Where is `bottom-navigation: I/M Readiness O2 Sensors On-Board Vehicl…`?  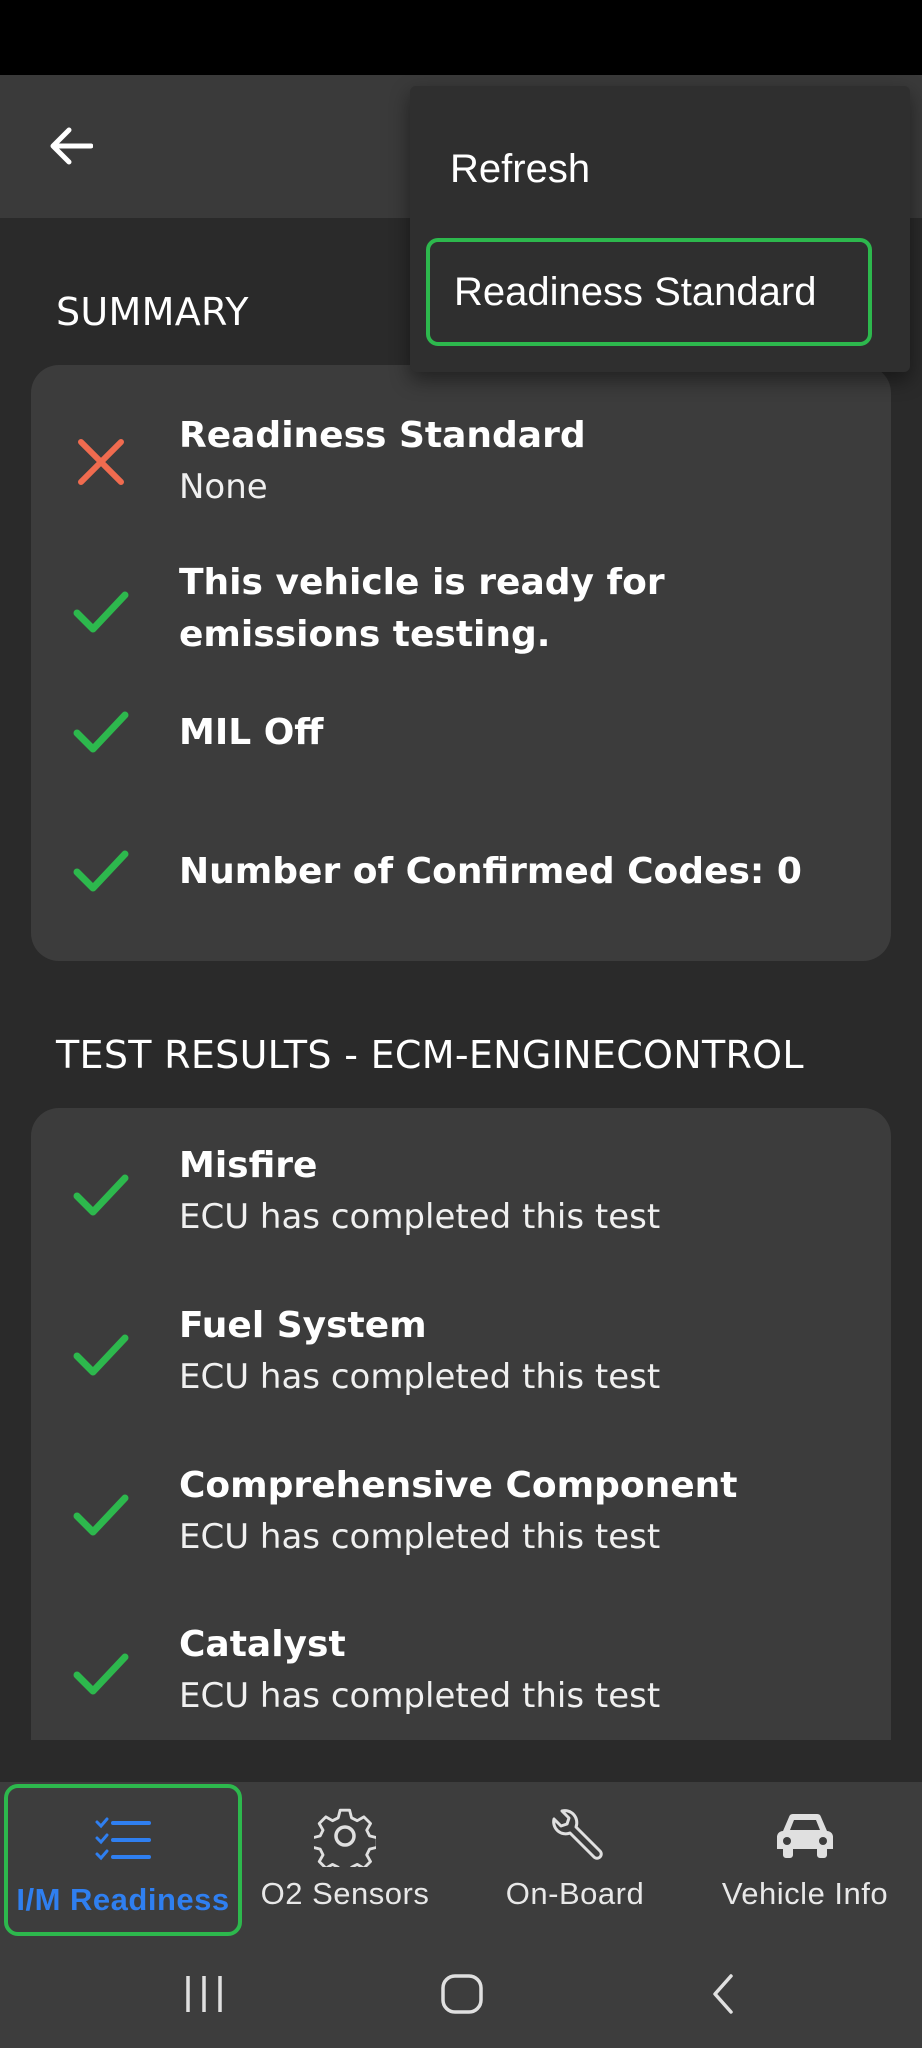
bottom-navigation: I/M Readiness O2 Sensors On-Board Vehicl… is located at coordinates (461, 1860).